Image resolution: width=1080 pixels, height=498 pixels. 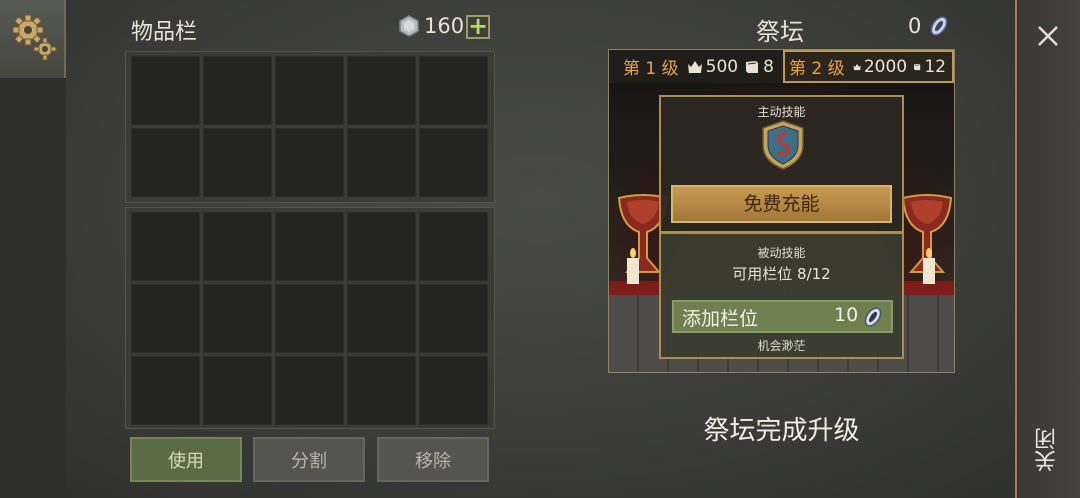 What do you see at coordinates (310, 127) in the screenshot?
I see `inventory-grid-upper` at bounding box center [310, 127].